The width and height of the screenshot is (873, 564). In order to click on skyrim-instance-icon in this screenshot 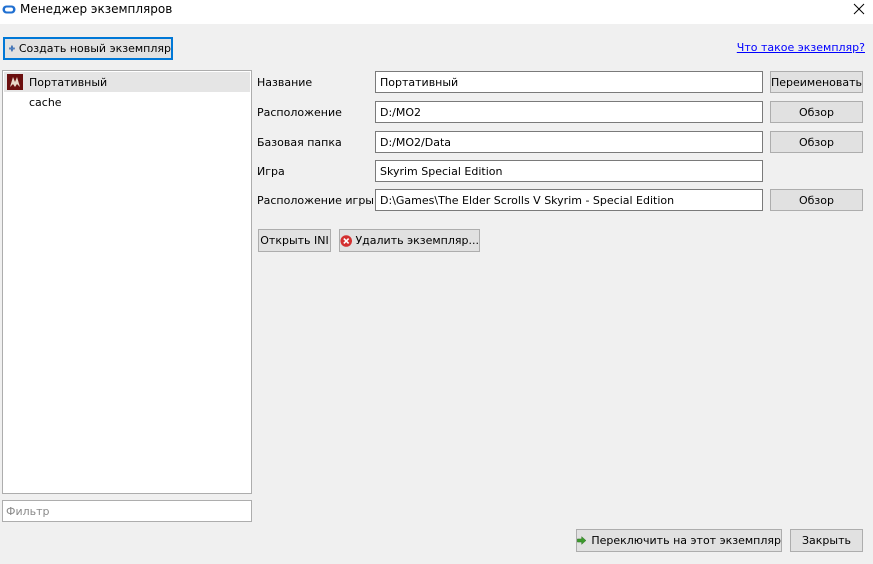, I will do `click(15, 82)`.